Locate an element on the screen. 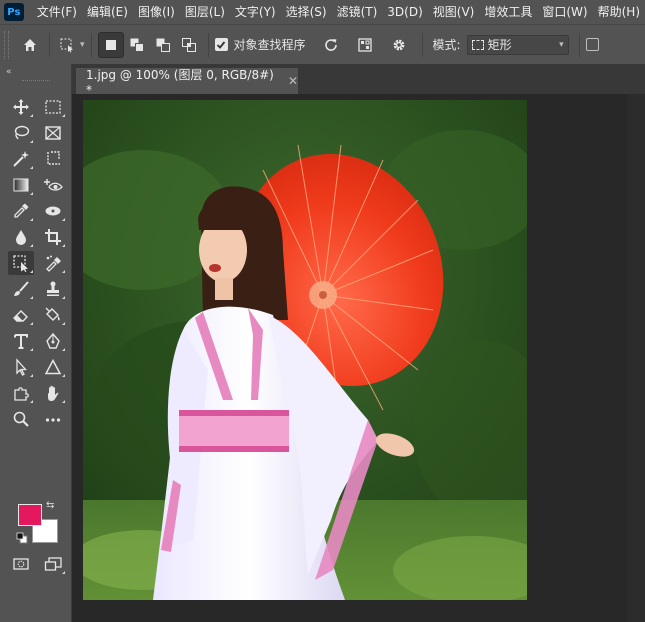 The height and width of the screenshot is (622, 645). move-tool is located at coordinates (21, 107).